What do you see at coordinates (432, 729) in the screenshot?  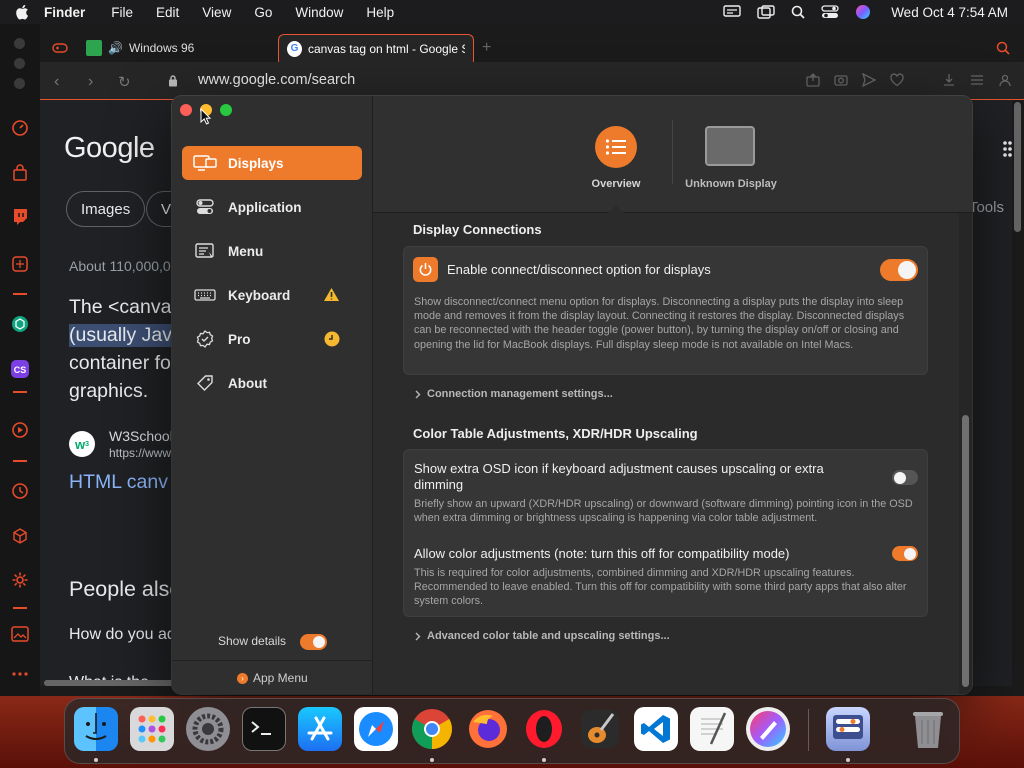 I see `chrome-icon` at bounding box center [432, 729].